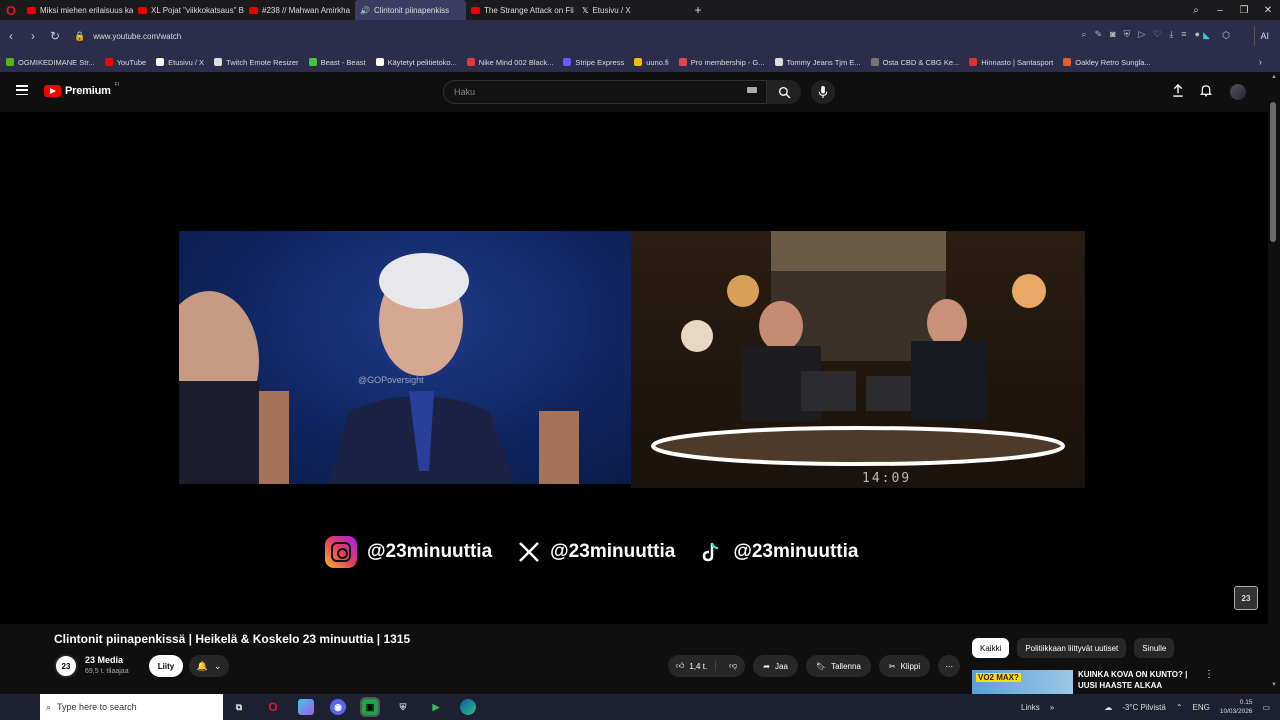 This screenshot has width=1280, height=720. I want to click on channel-watermark-logo: 23, so click(1246, 598).